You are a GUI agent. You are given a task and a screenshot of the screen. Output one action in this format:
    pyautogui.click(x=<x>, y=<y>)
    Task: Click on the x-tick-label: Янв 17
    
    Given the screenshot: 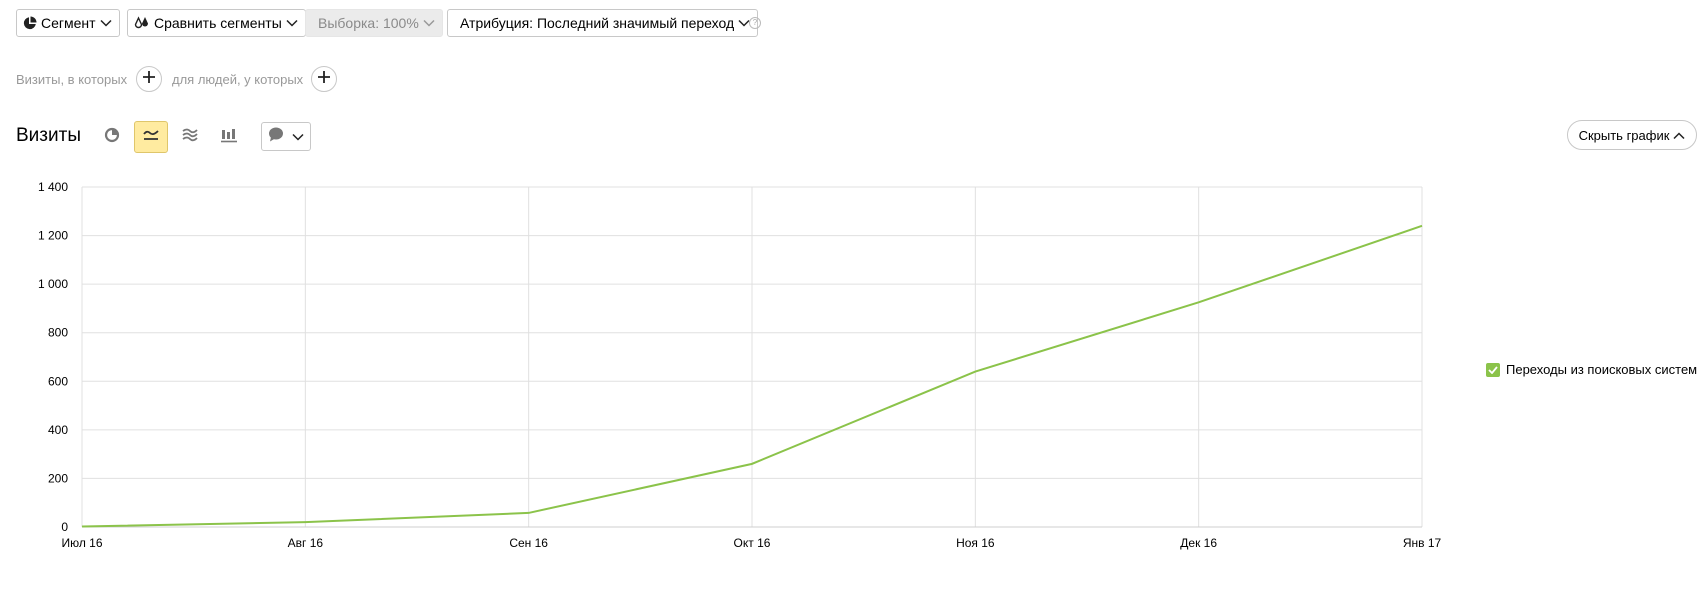 What is the action you would take?
    pyautogui.click(x=1422, y=543)
    